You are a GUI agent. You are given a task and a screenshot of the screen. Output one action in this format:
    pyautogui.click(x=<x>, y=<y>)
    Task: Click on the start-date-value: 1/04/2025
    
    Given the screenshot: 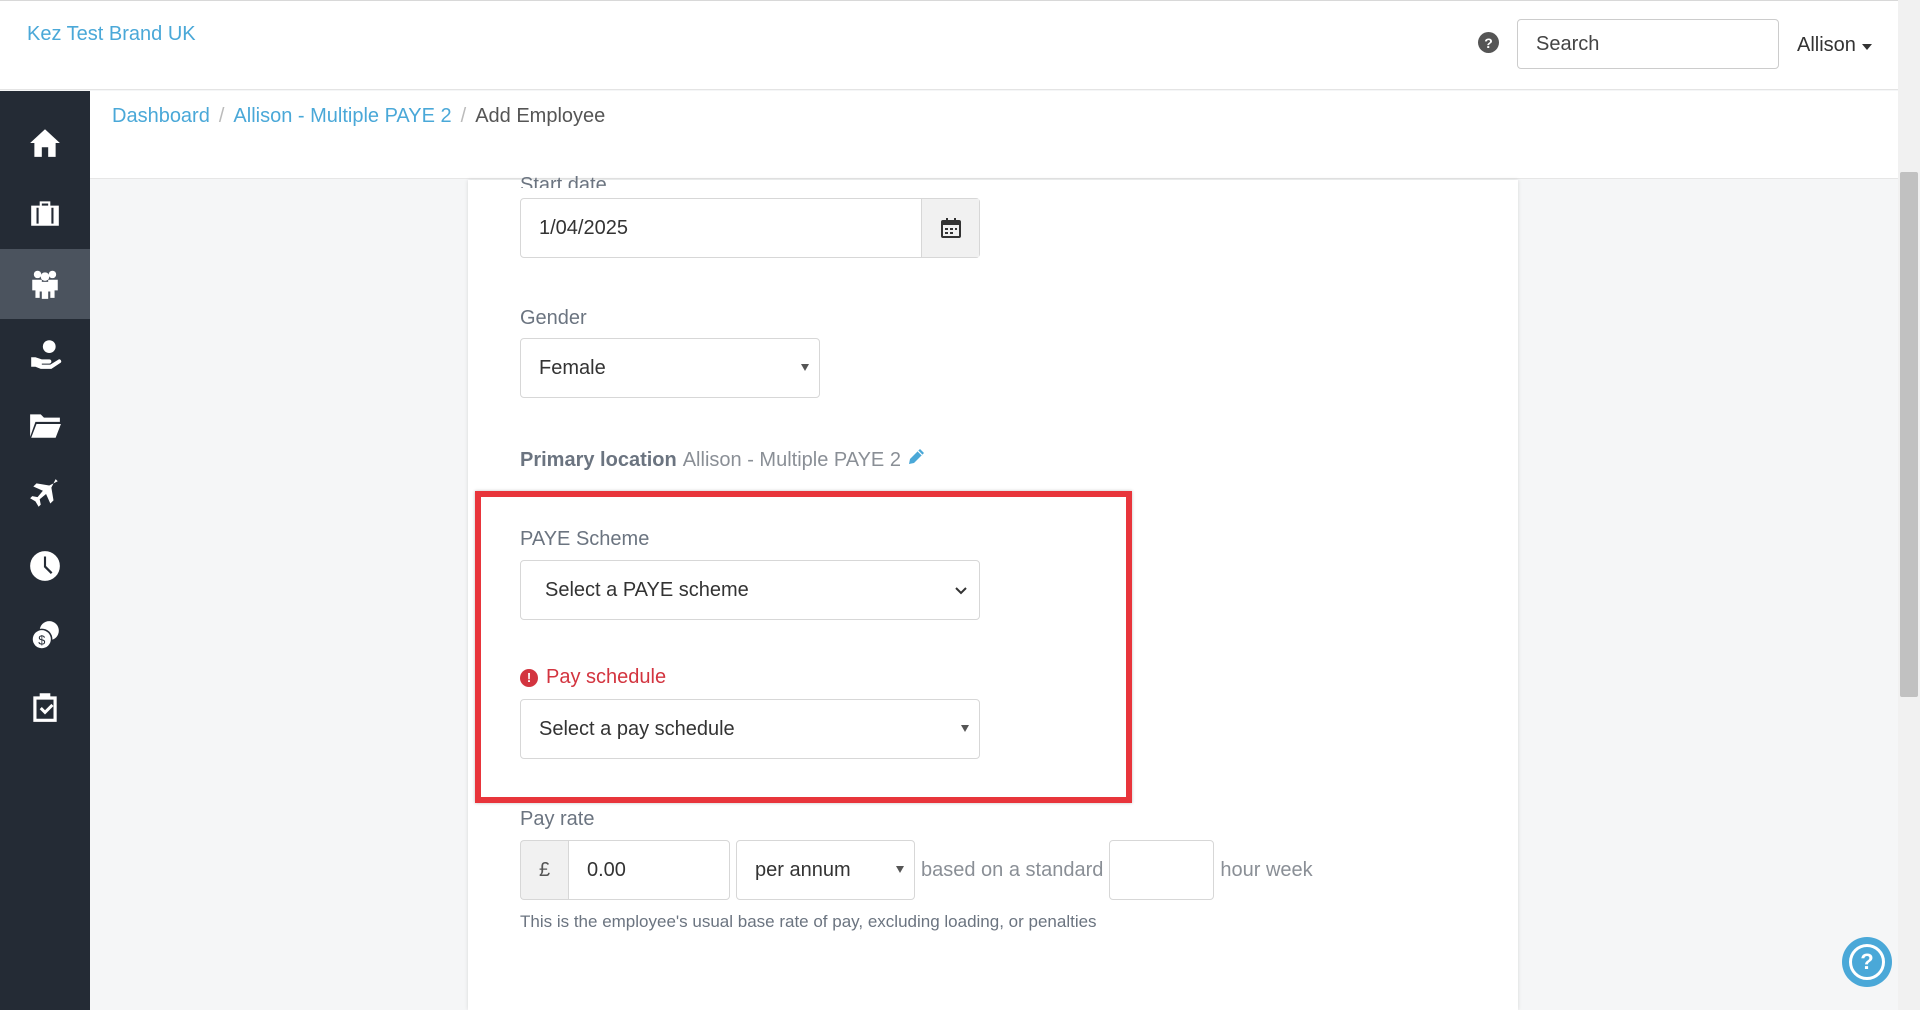 What is the action you would take?
    pyautogui.click(x=721, y=228)
    